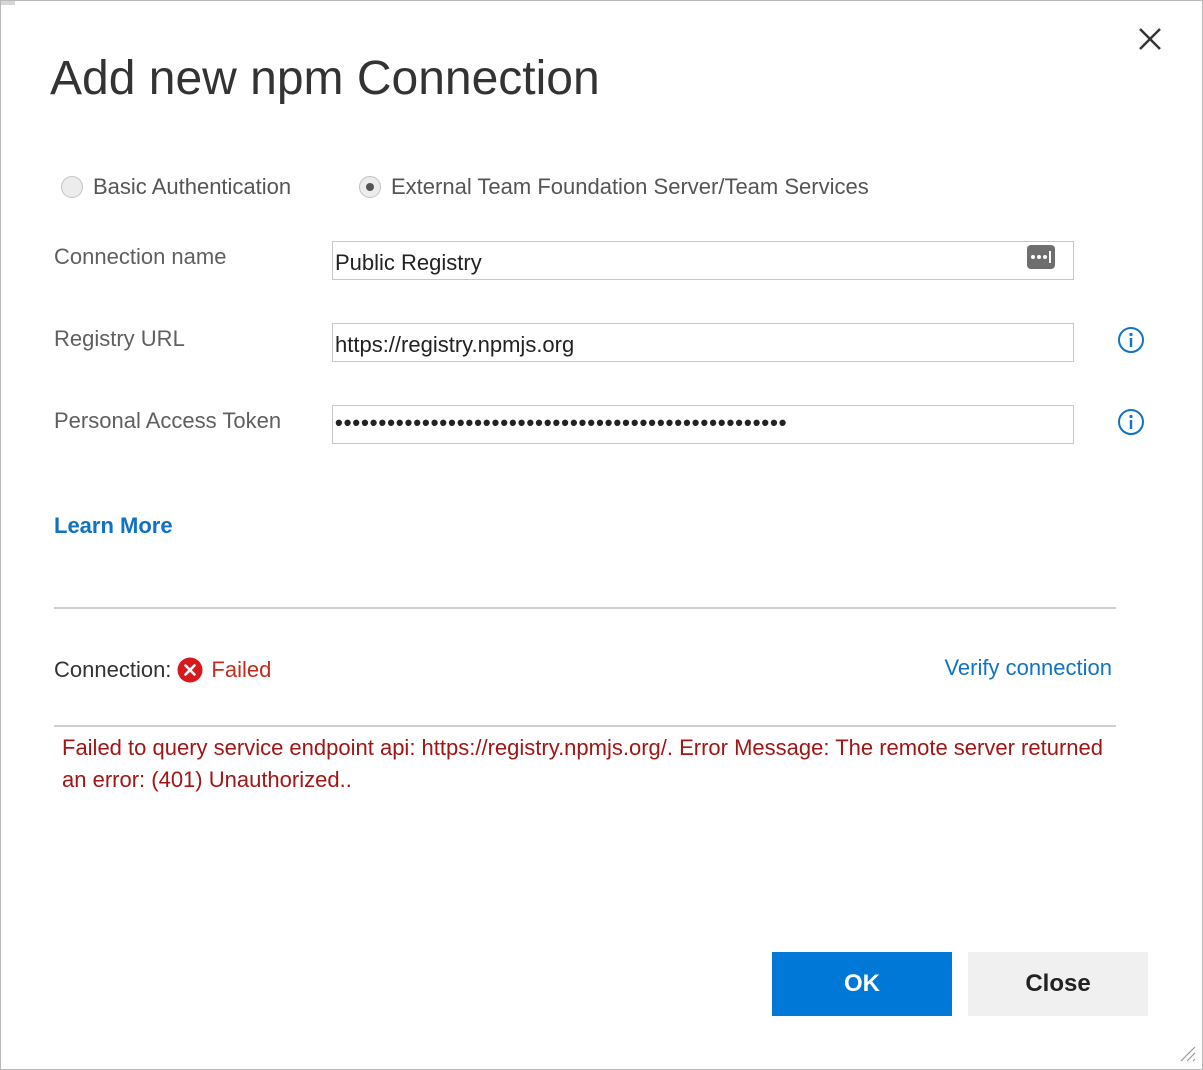 This screenshot has height=1070, width=1203. I want to click on connection-status-text: Failed, so click(241, 669).